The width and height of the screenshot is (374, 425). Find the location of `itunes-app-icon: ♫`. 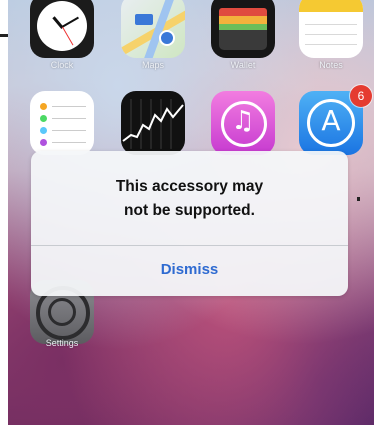

itunes-app-icon: ♫ is located at coordinates (243, 123).